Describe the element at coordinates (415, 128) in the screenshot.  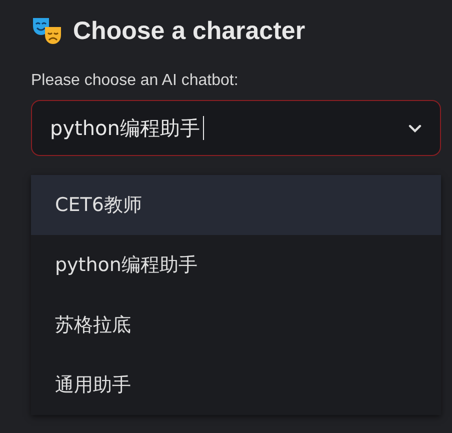
I see `chevron-down-icon` at that location.